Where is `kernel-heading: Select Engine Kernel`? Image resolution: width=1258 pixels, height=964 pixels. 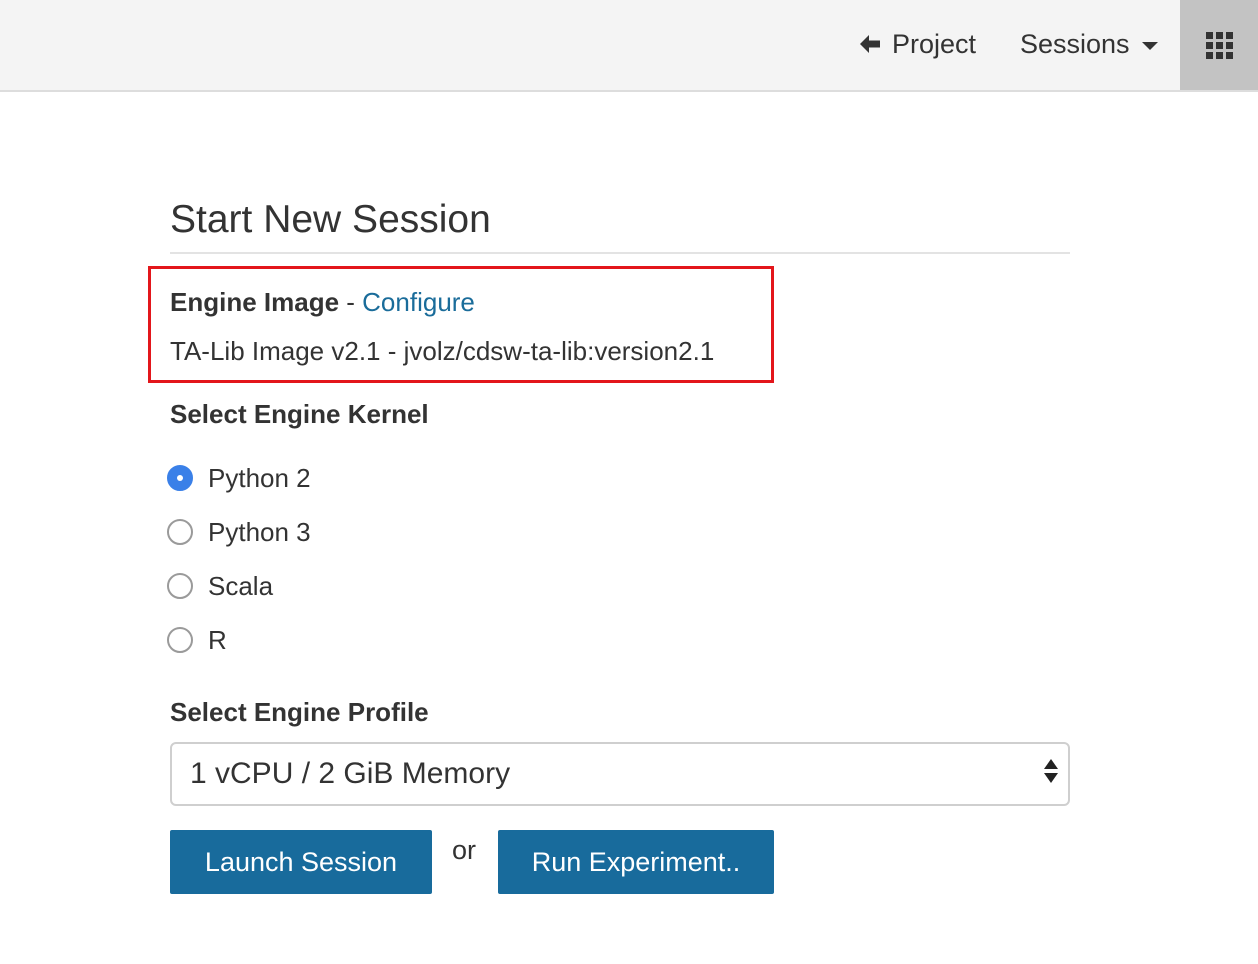
kernel-heading: Select Engine Kernel is located at coordinates (299, 414).